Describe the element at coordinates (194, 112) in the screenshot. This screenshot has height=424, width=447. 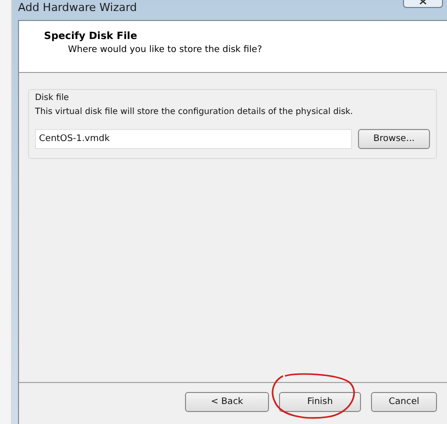
I see `description-text: This virtual disk file will store the configuration details of the physical disk.` at that location.